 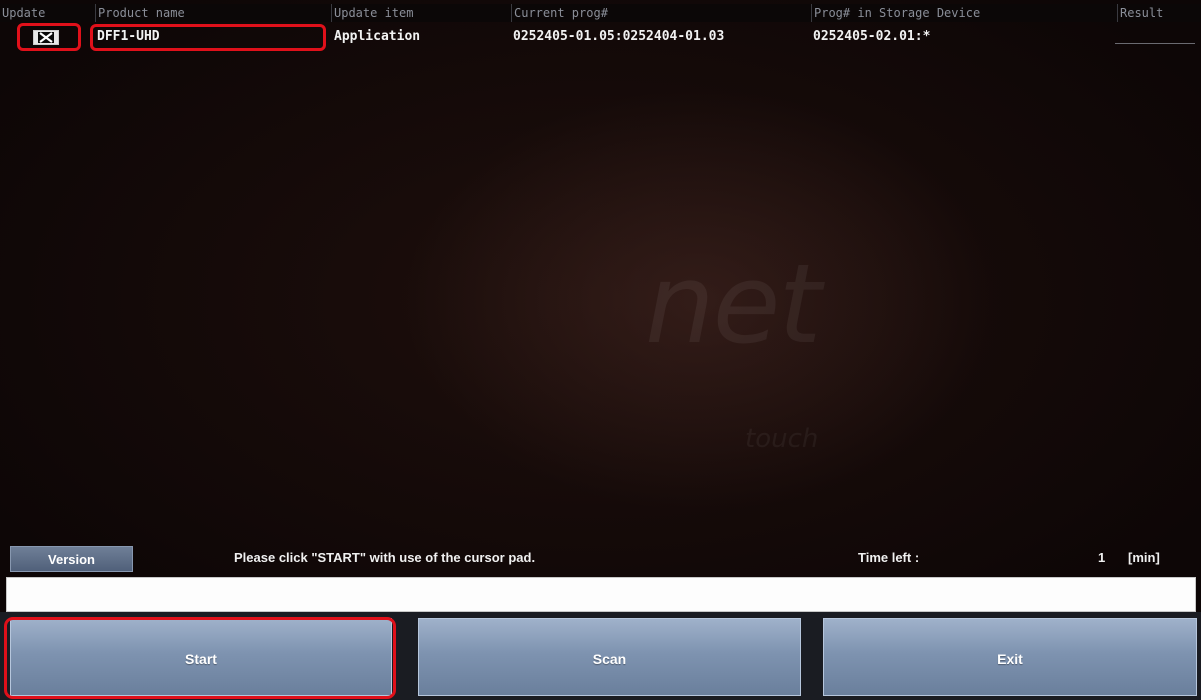 What do you see at coordinates (208, 37) in the screenshot?
I see `highlight-product-name` at bounding box center [208, 37].